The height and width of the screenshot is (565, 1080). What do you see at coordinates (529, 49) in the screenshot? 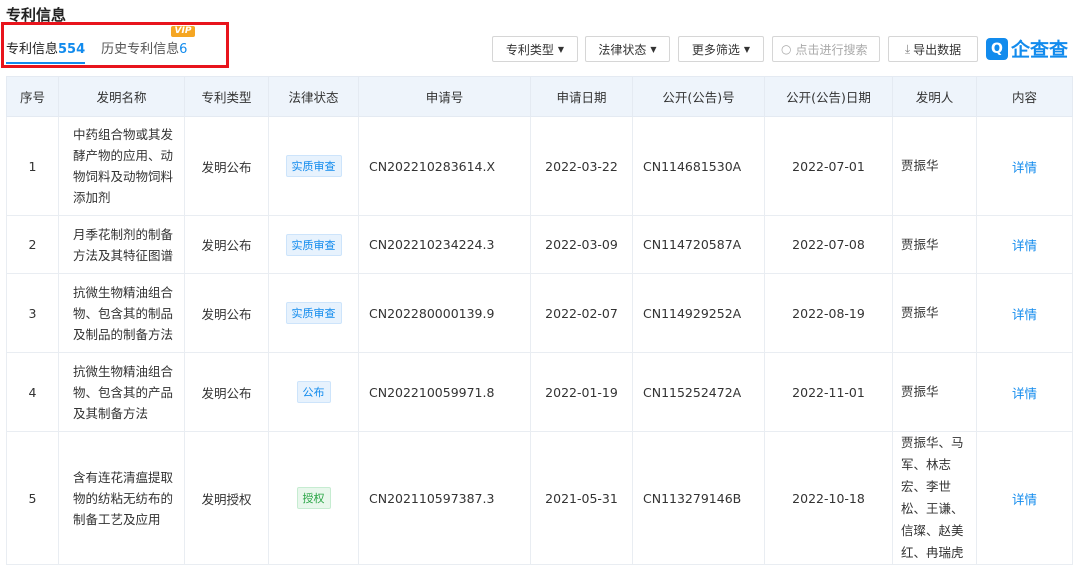
I see `filter-label: 专利类型` at bounding box center [529, 49].